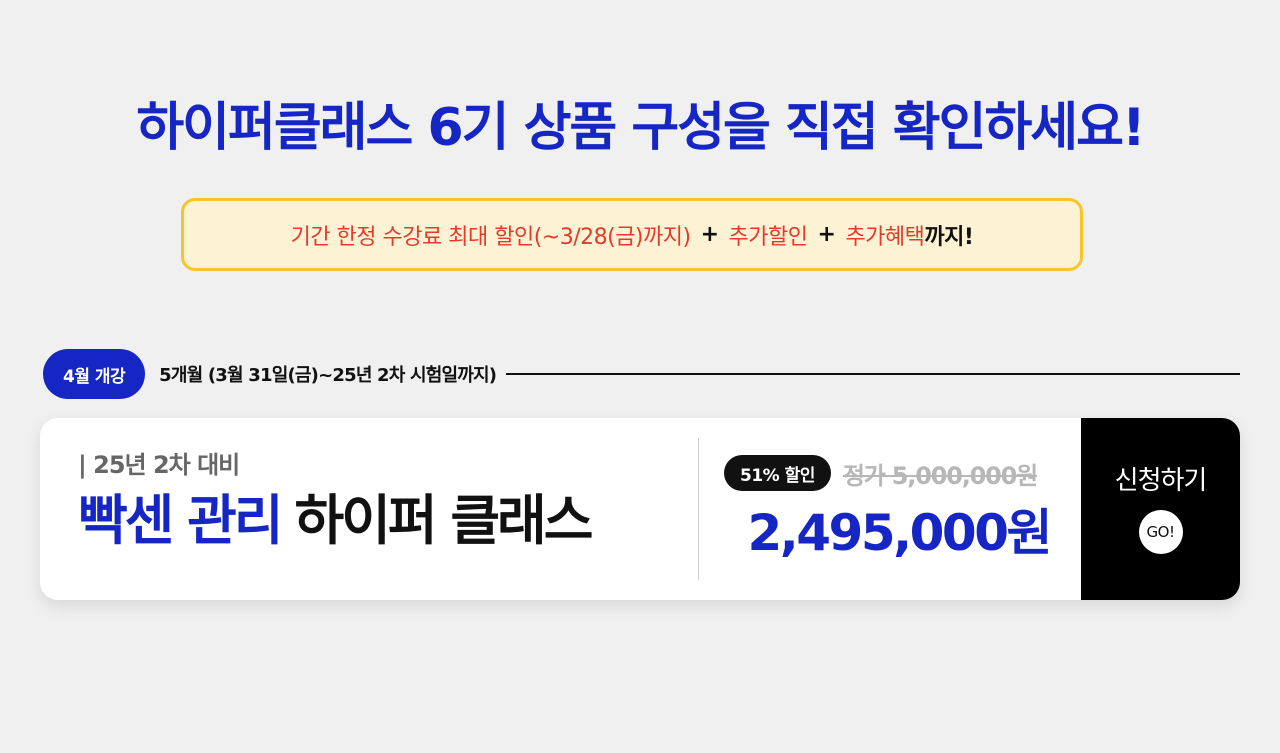 The image size is (1280, 753). I want to click on schedule-row: 4월 개강 5개월 (3월 31일(금)~25년 2차 시험일까지), so click(641, 374).